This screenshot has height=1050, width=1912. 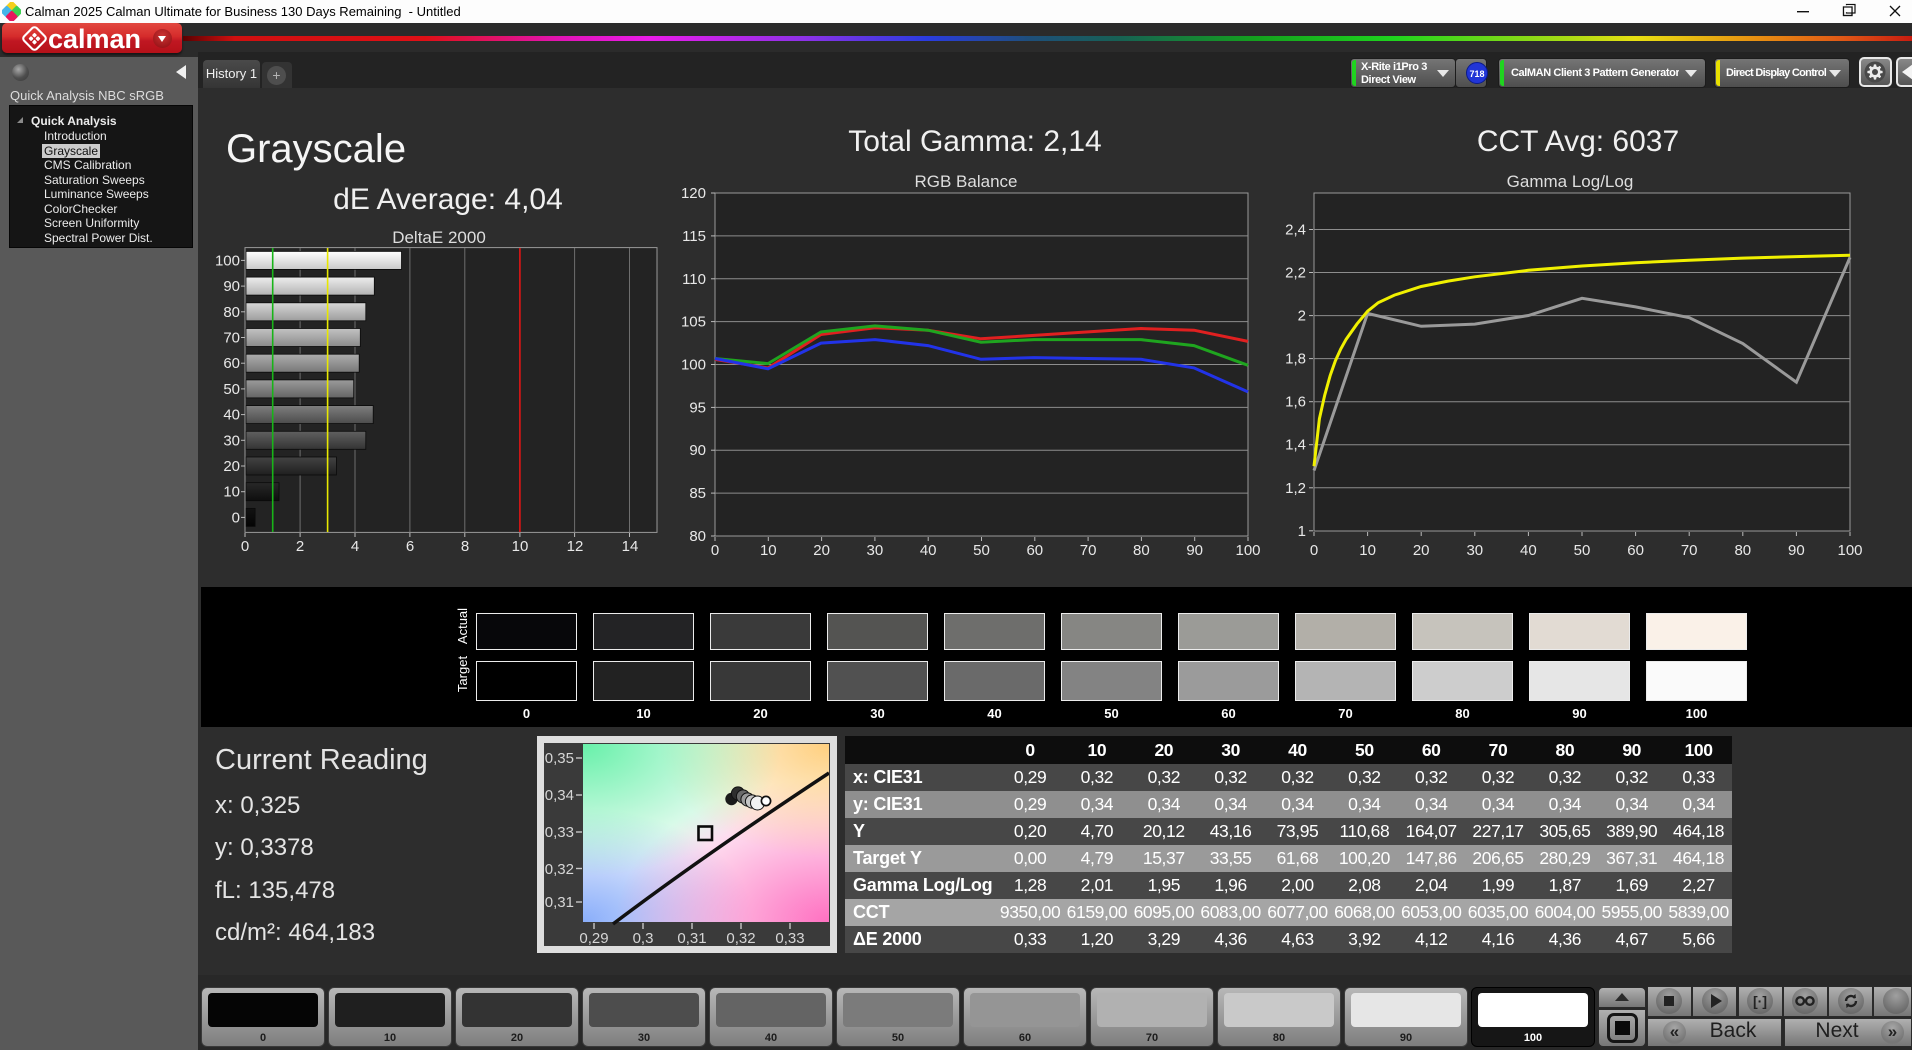 I want to click on svg-text: 1,8, so click(x=1295, y=359).